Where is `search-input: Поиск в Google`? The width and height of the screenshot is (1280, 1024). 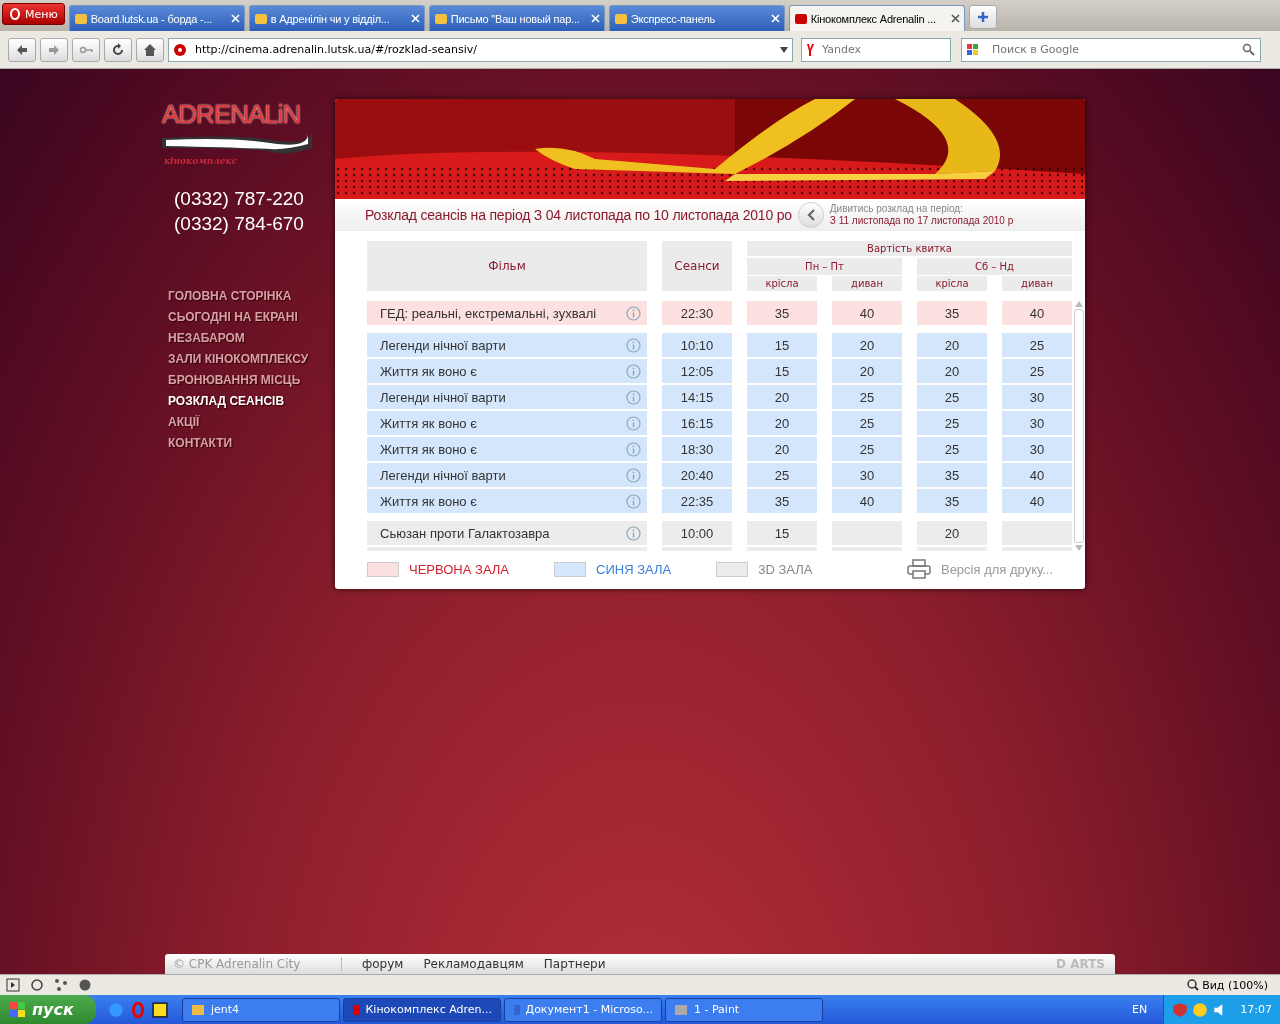 search-input: Поиск в Google is located at coordinates (1113, 49).